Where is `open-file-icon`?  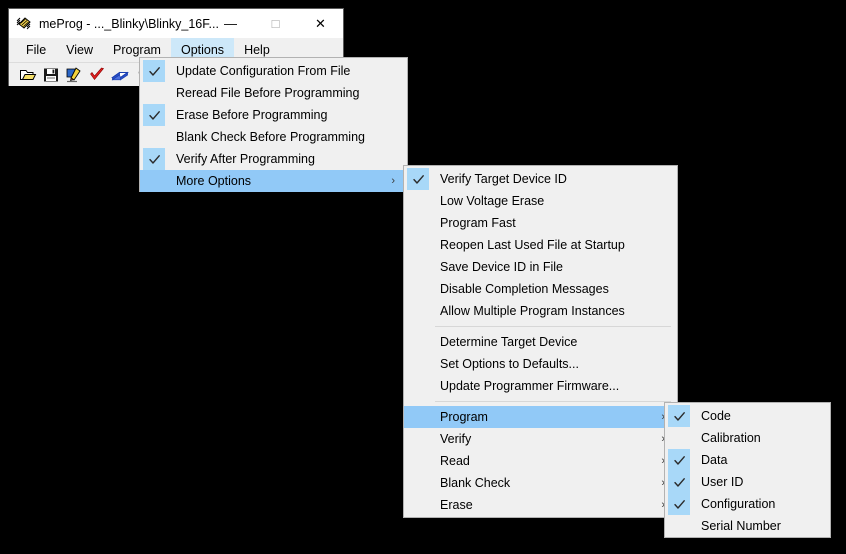 open-file-icon is located at coordinates (28, 75).